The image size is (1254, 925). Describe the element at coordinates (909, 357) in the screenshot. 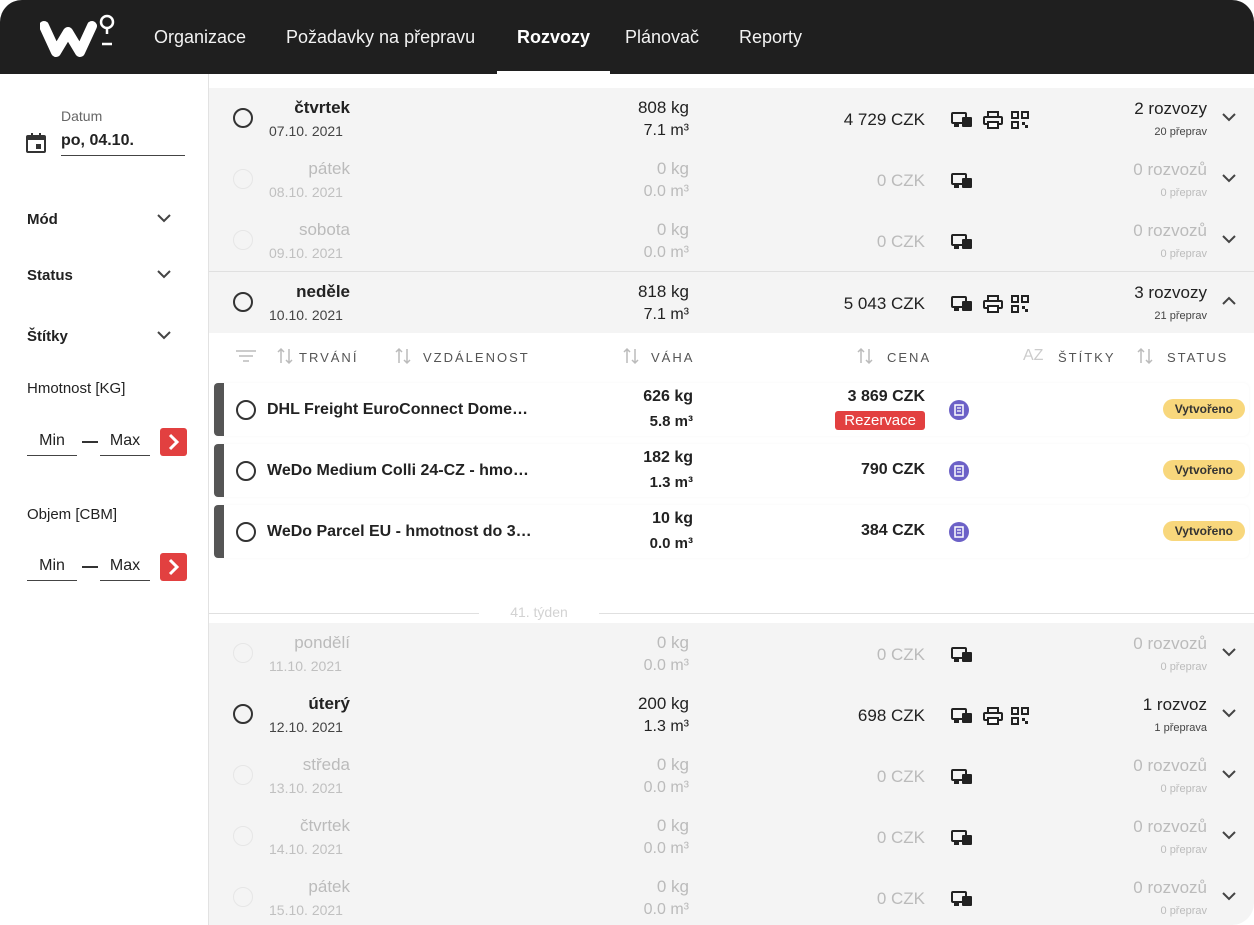

I see `col-price: CENA` at that location.